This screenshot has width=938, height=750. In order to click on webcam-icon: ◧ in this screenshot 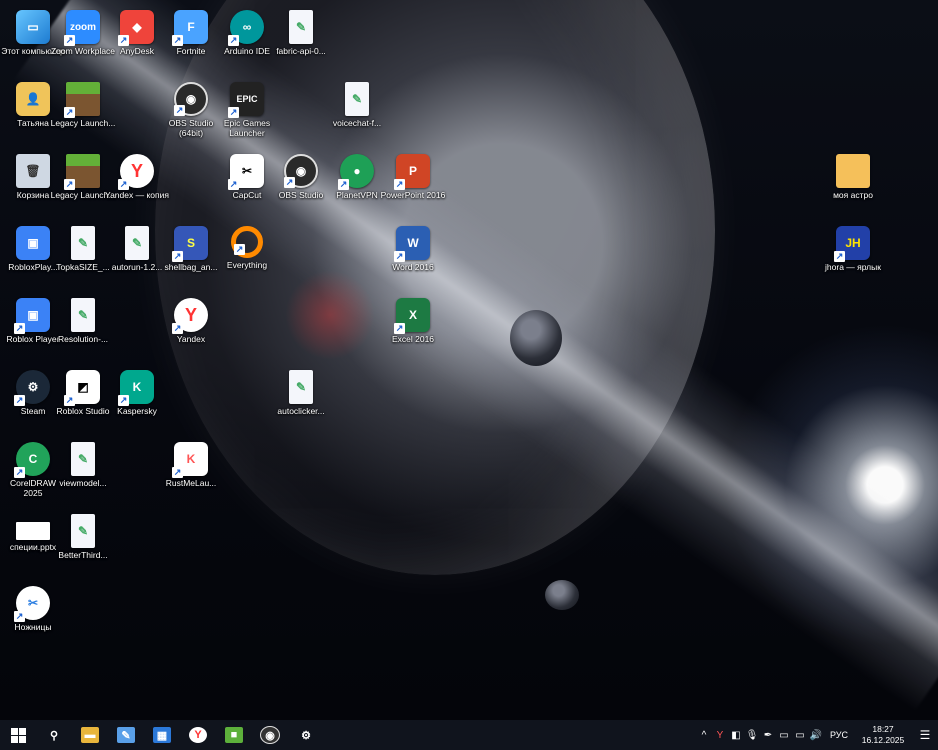, I will do `click(736, 735)`.